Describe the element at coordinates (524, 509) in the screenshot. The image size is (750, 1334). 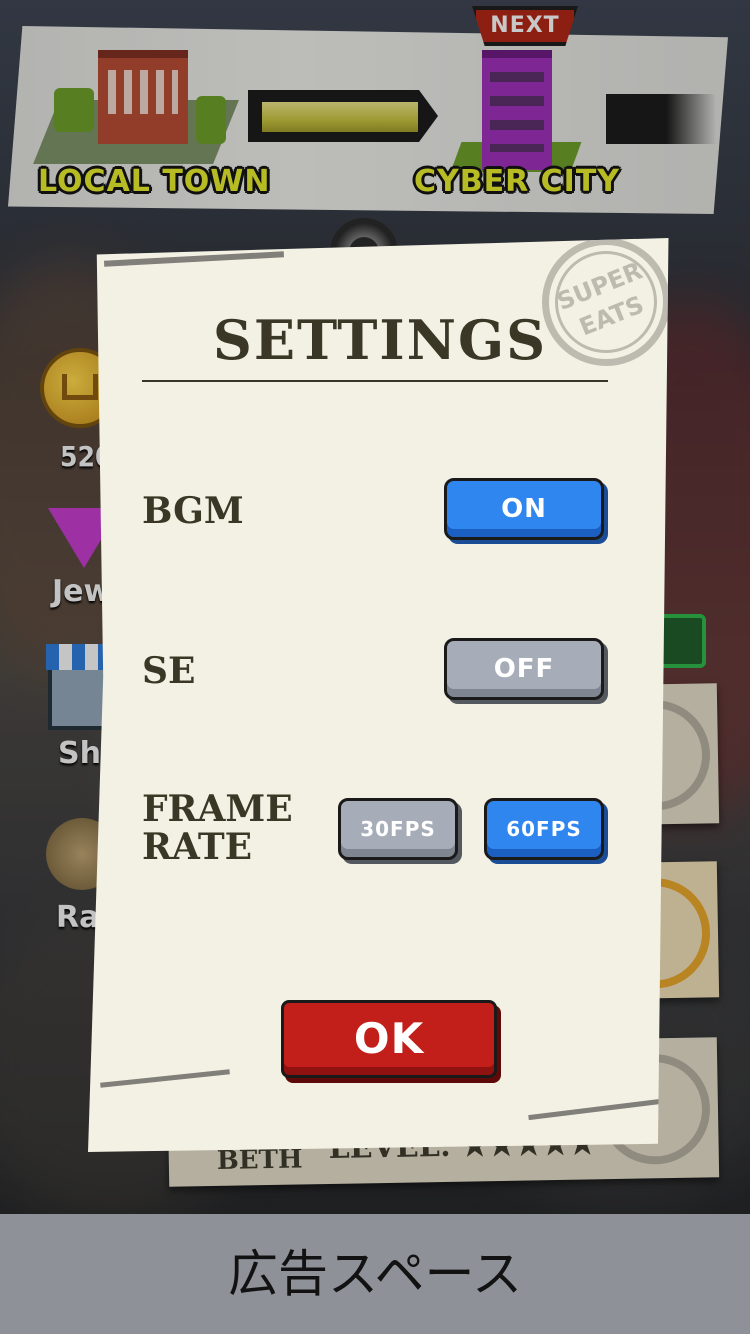
I see `bgm-toggle-button: ON` at that location.